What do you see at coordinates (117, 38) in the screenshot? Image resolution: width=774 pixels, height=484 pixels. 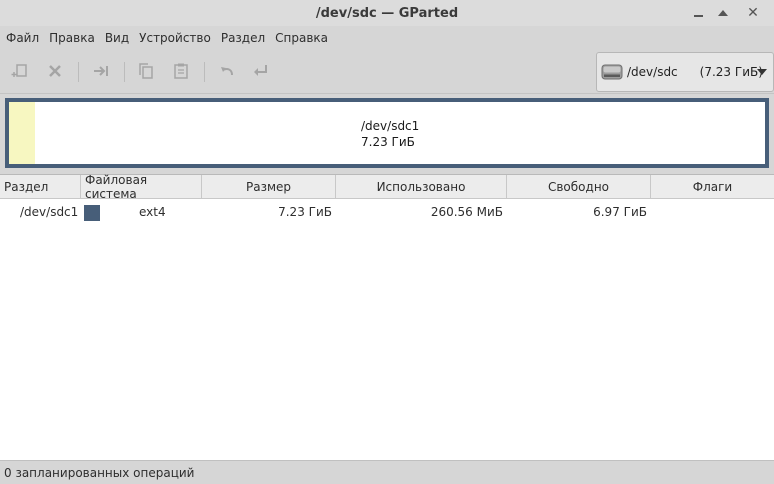 I see `menu-view: Вид` at bounding box center [117, 38].